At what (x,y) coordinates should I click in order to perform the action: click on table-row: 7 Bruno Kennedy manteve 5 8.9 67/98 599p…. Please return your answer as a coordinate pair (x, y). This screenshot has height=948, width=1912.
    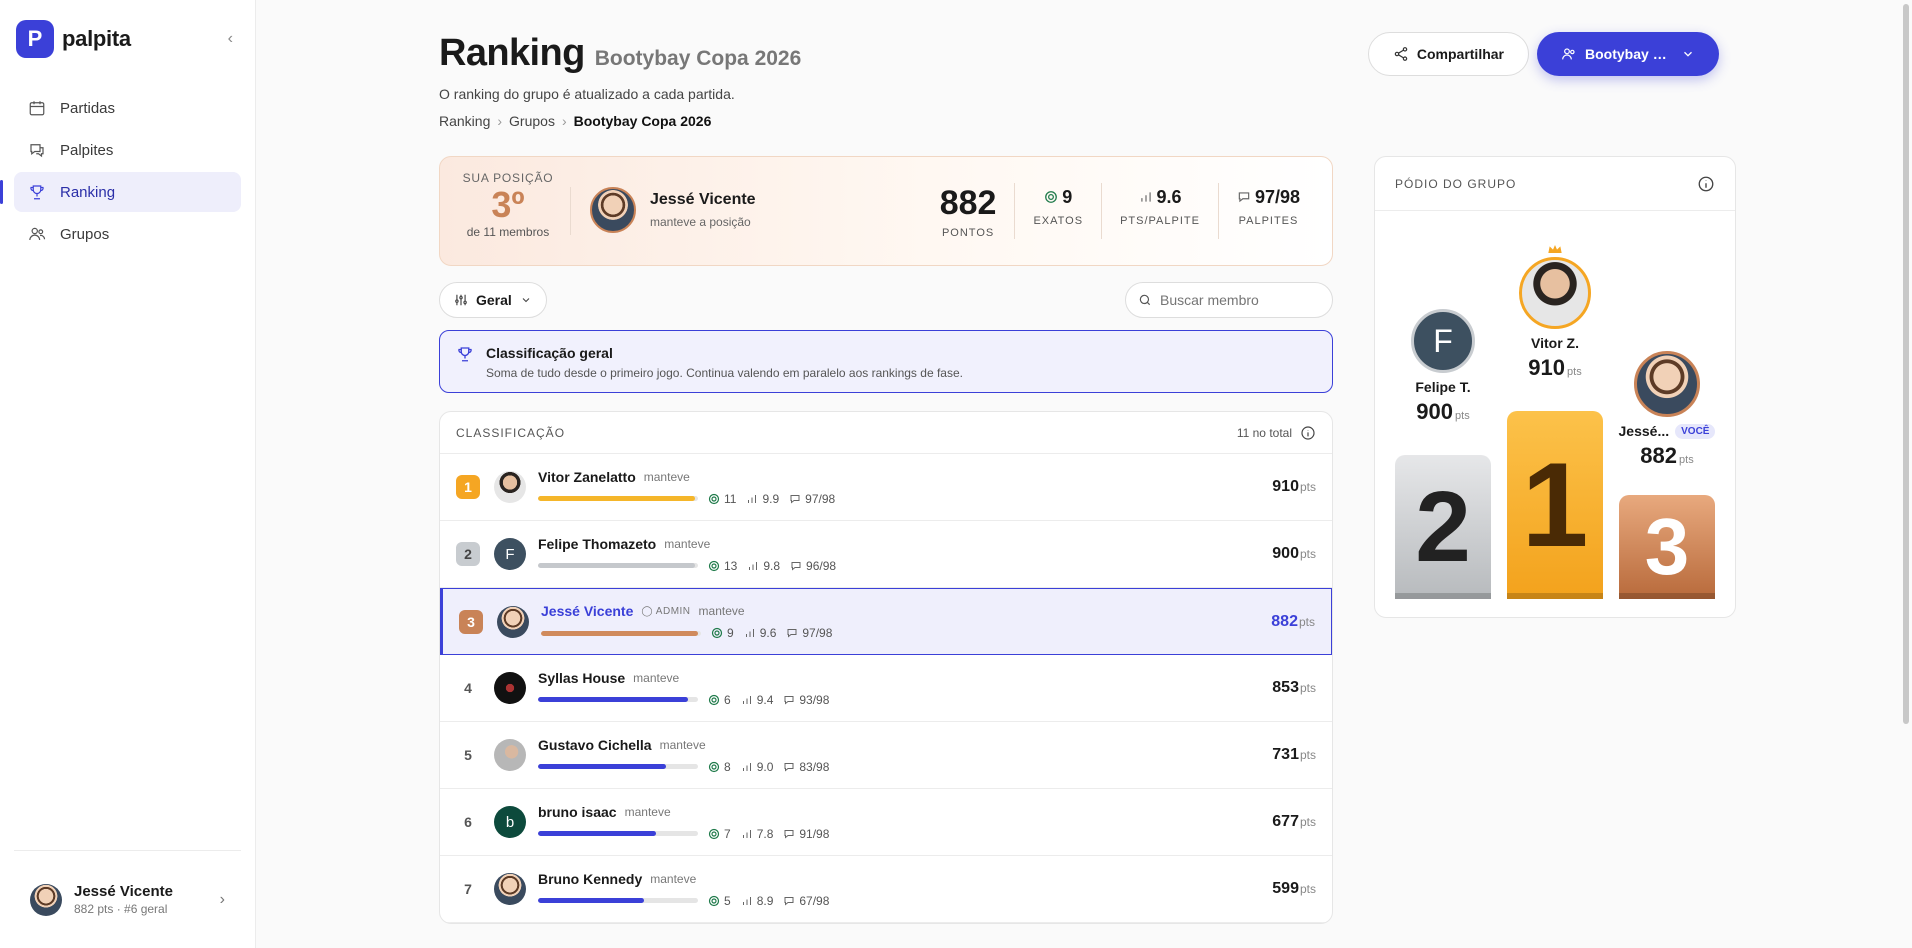
    Looking at the image, I should click on (886, 889).